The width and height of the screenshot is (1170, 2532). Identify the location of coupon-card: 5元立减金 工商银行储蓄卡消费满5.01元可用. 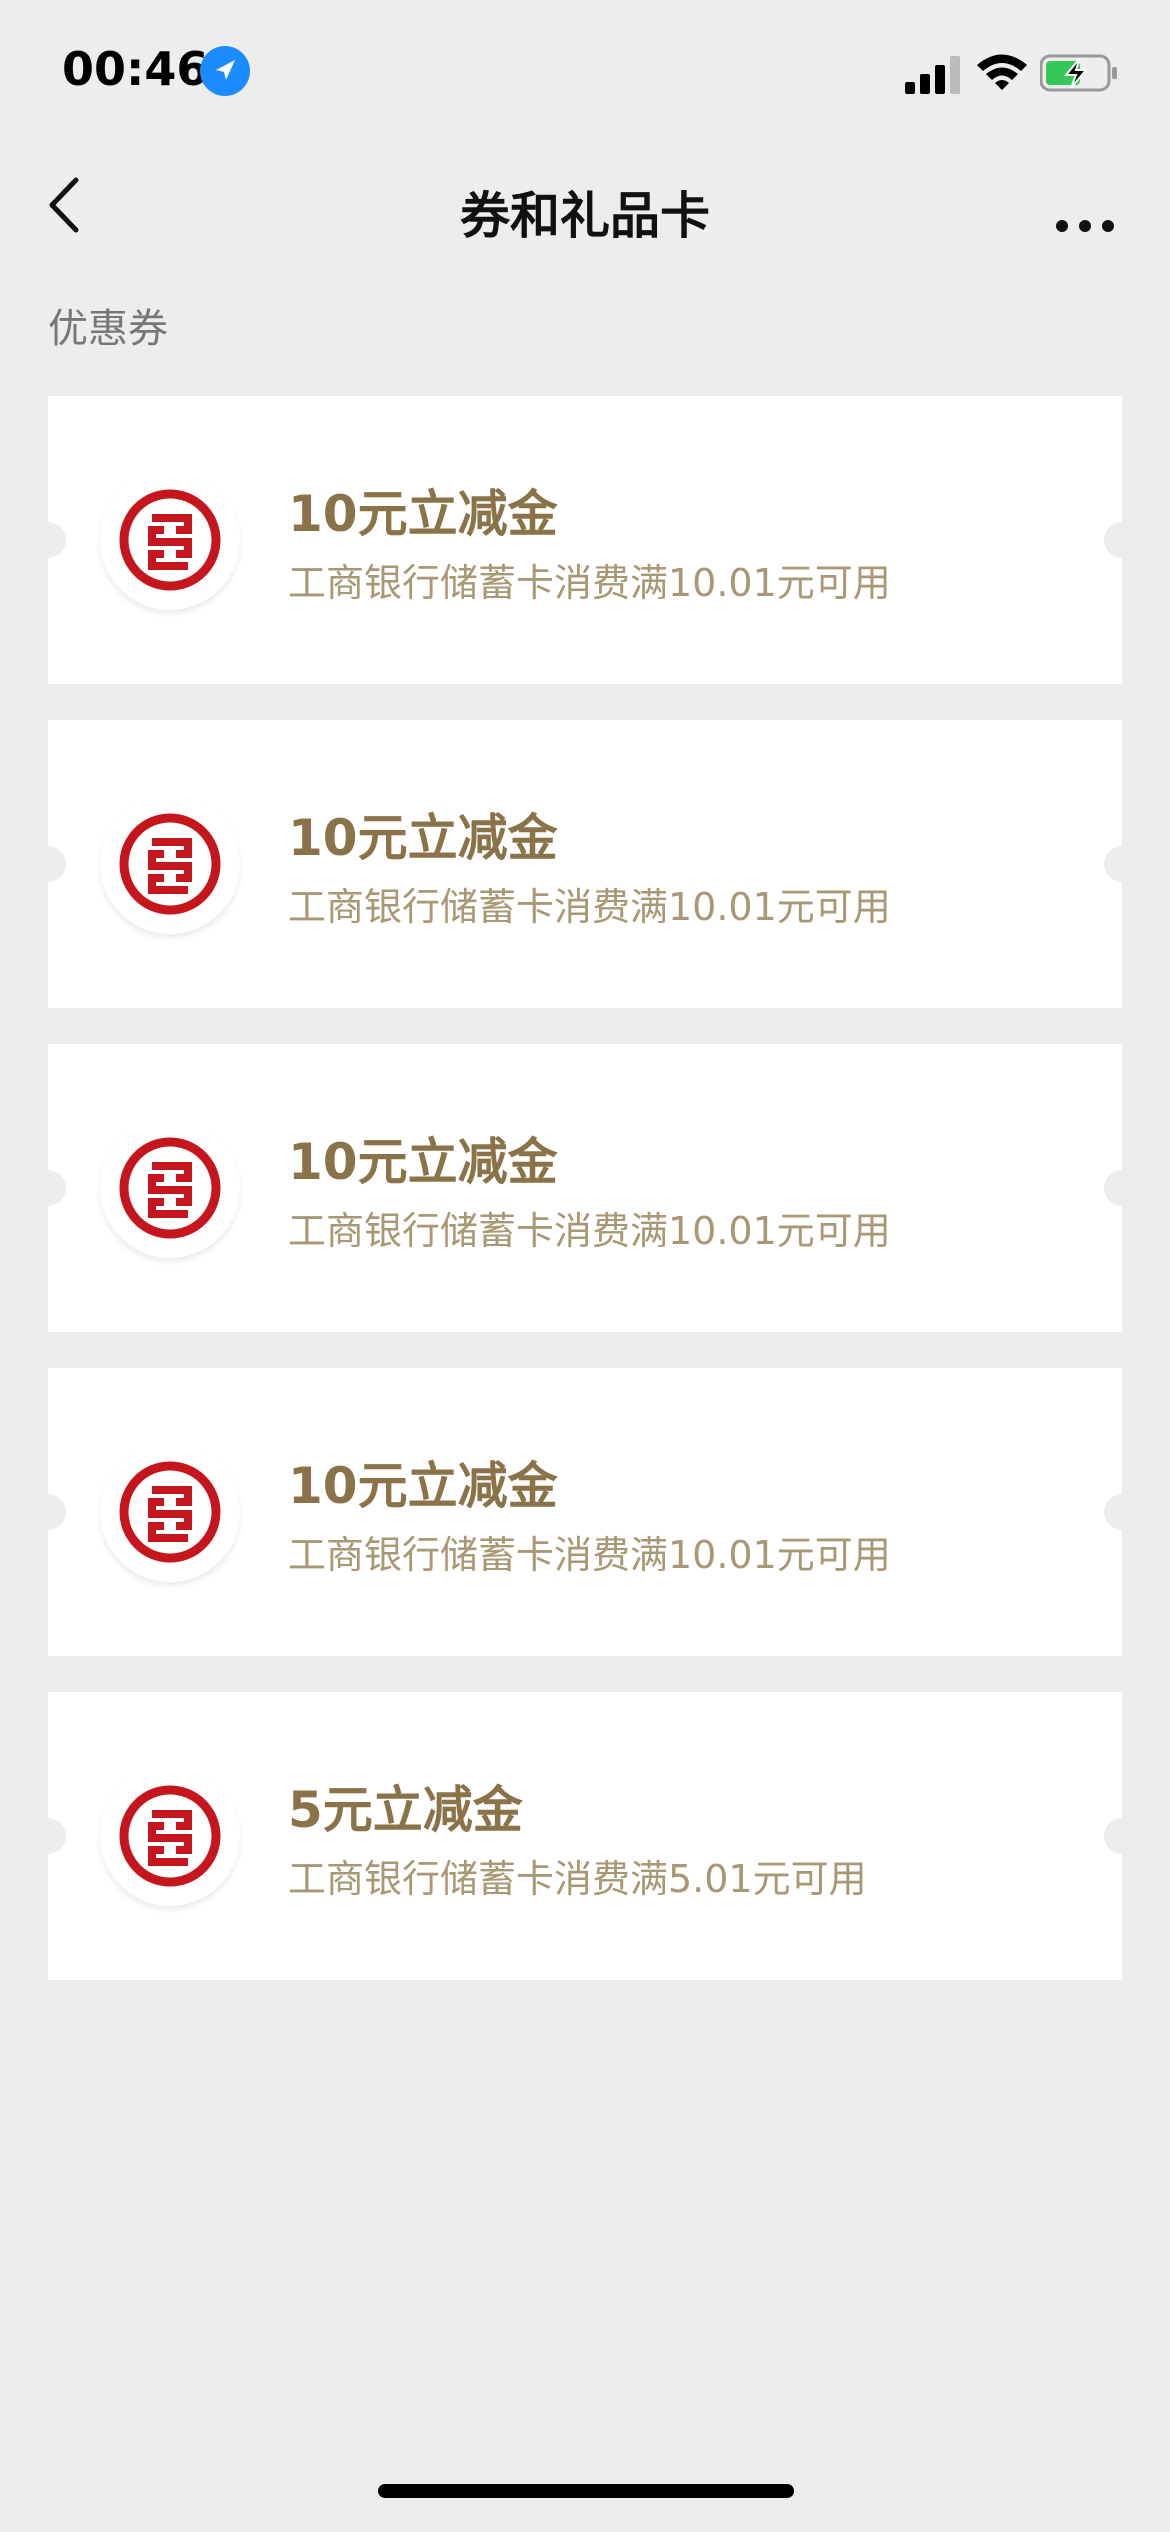
(585, 1836).